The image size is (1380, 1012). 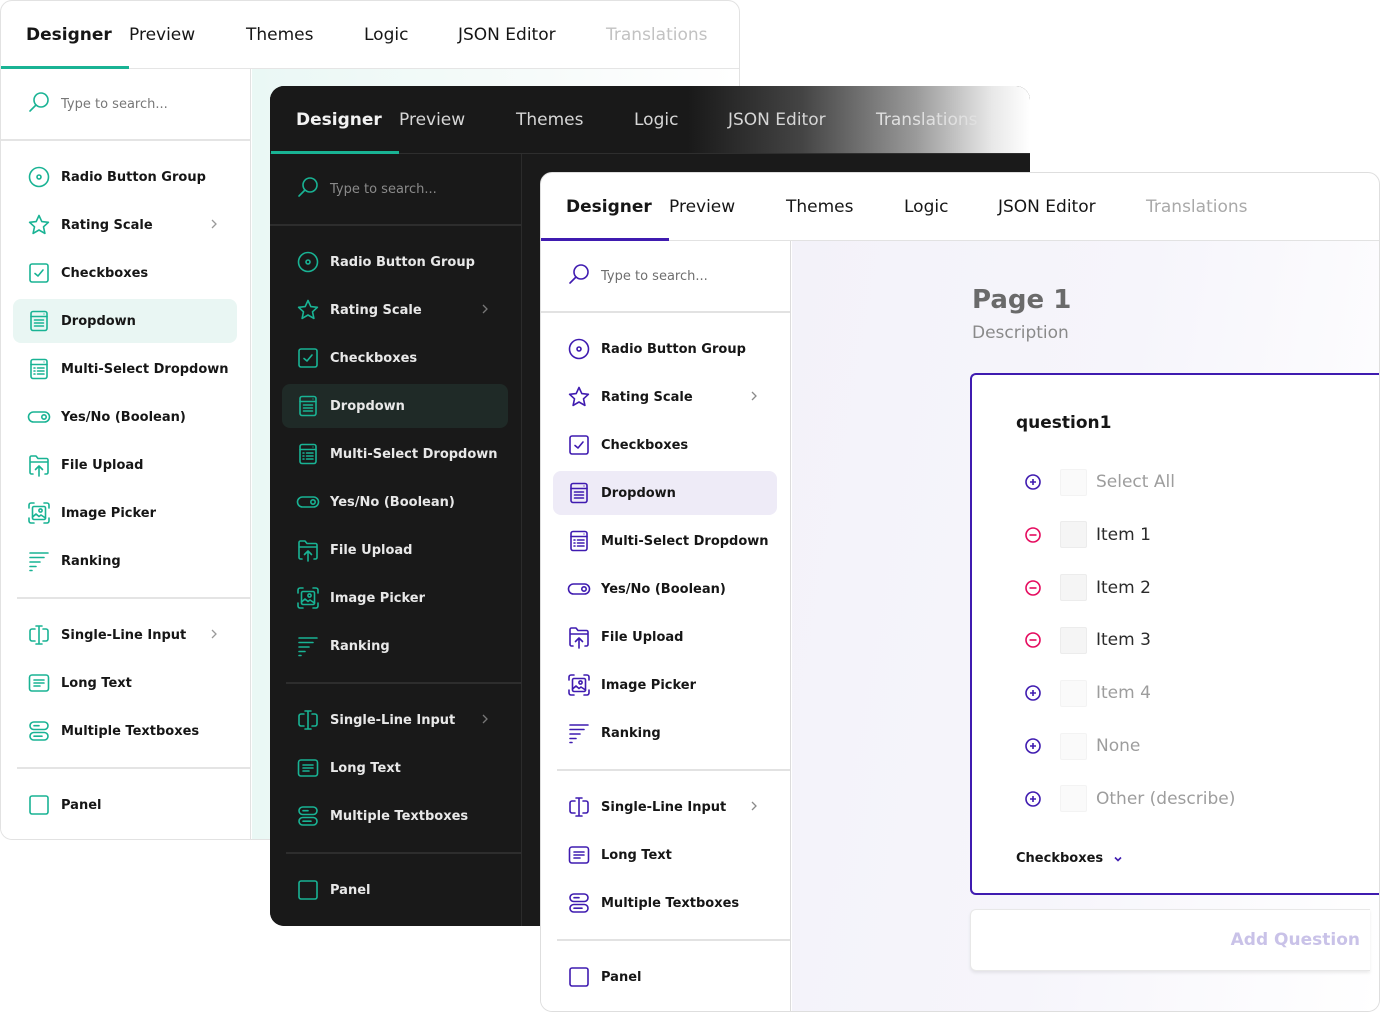 What do you see at coordinates (1123, 535) in the screenshot?
I see `choice-label: Item 1` at bounding box center [1123, 535].